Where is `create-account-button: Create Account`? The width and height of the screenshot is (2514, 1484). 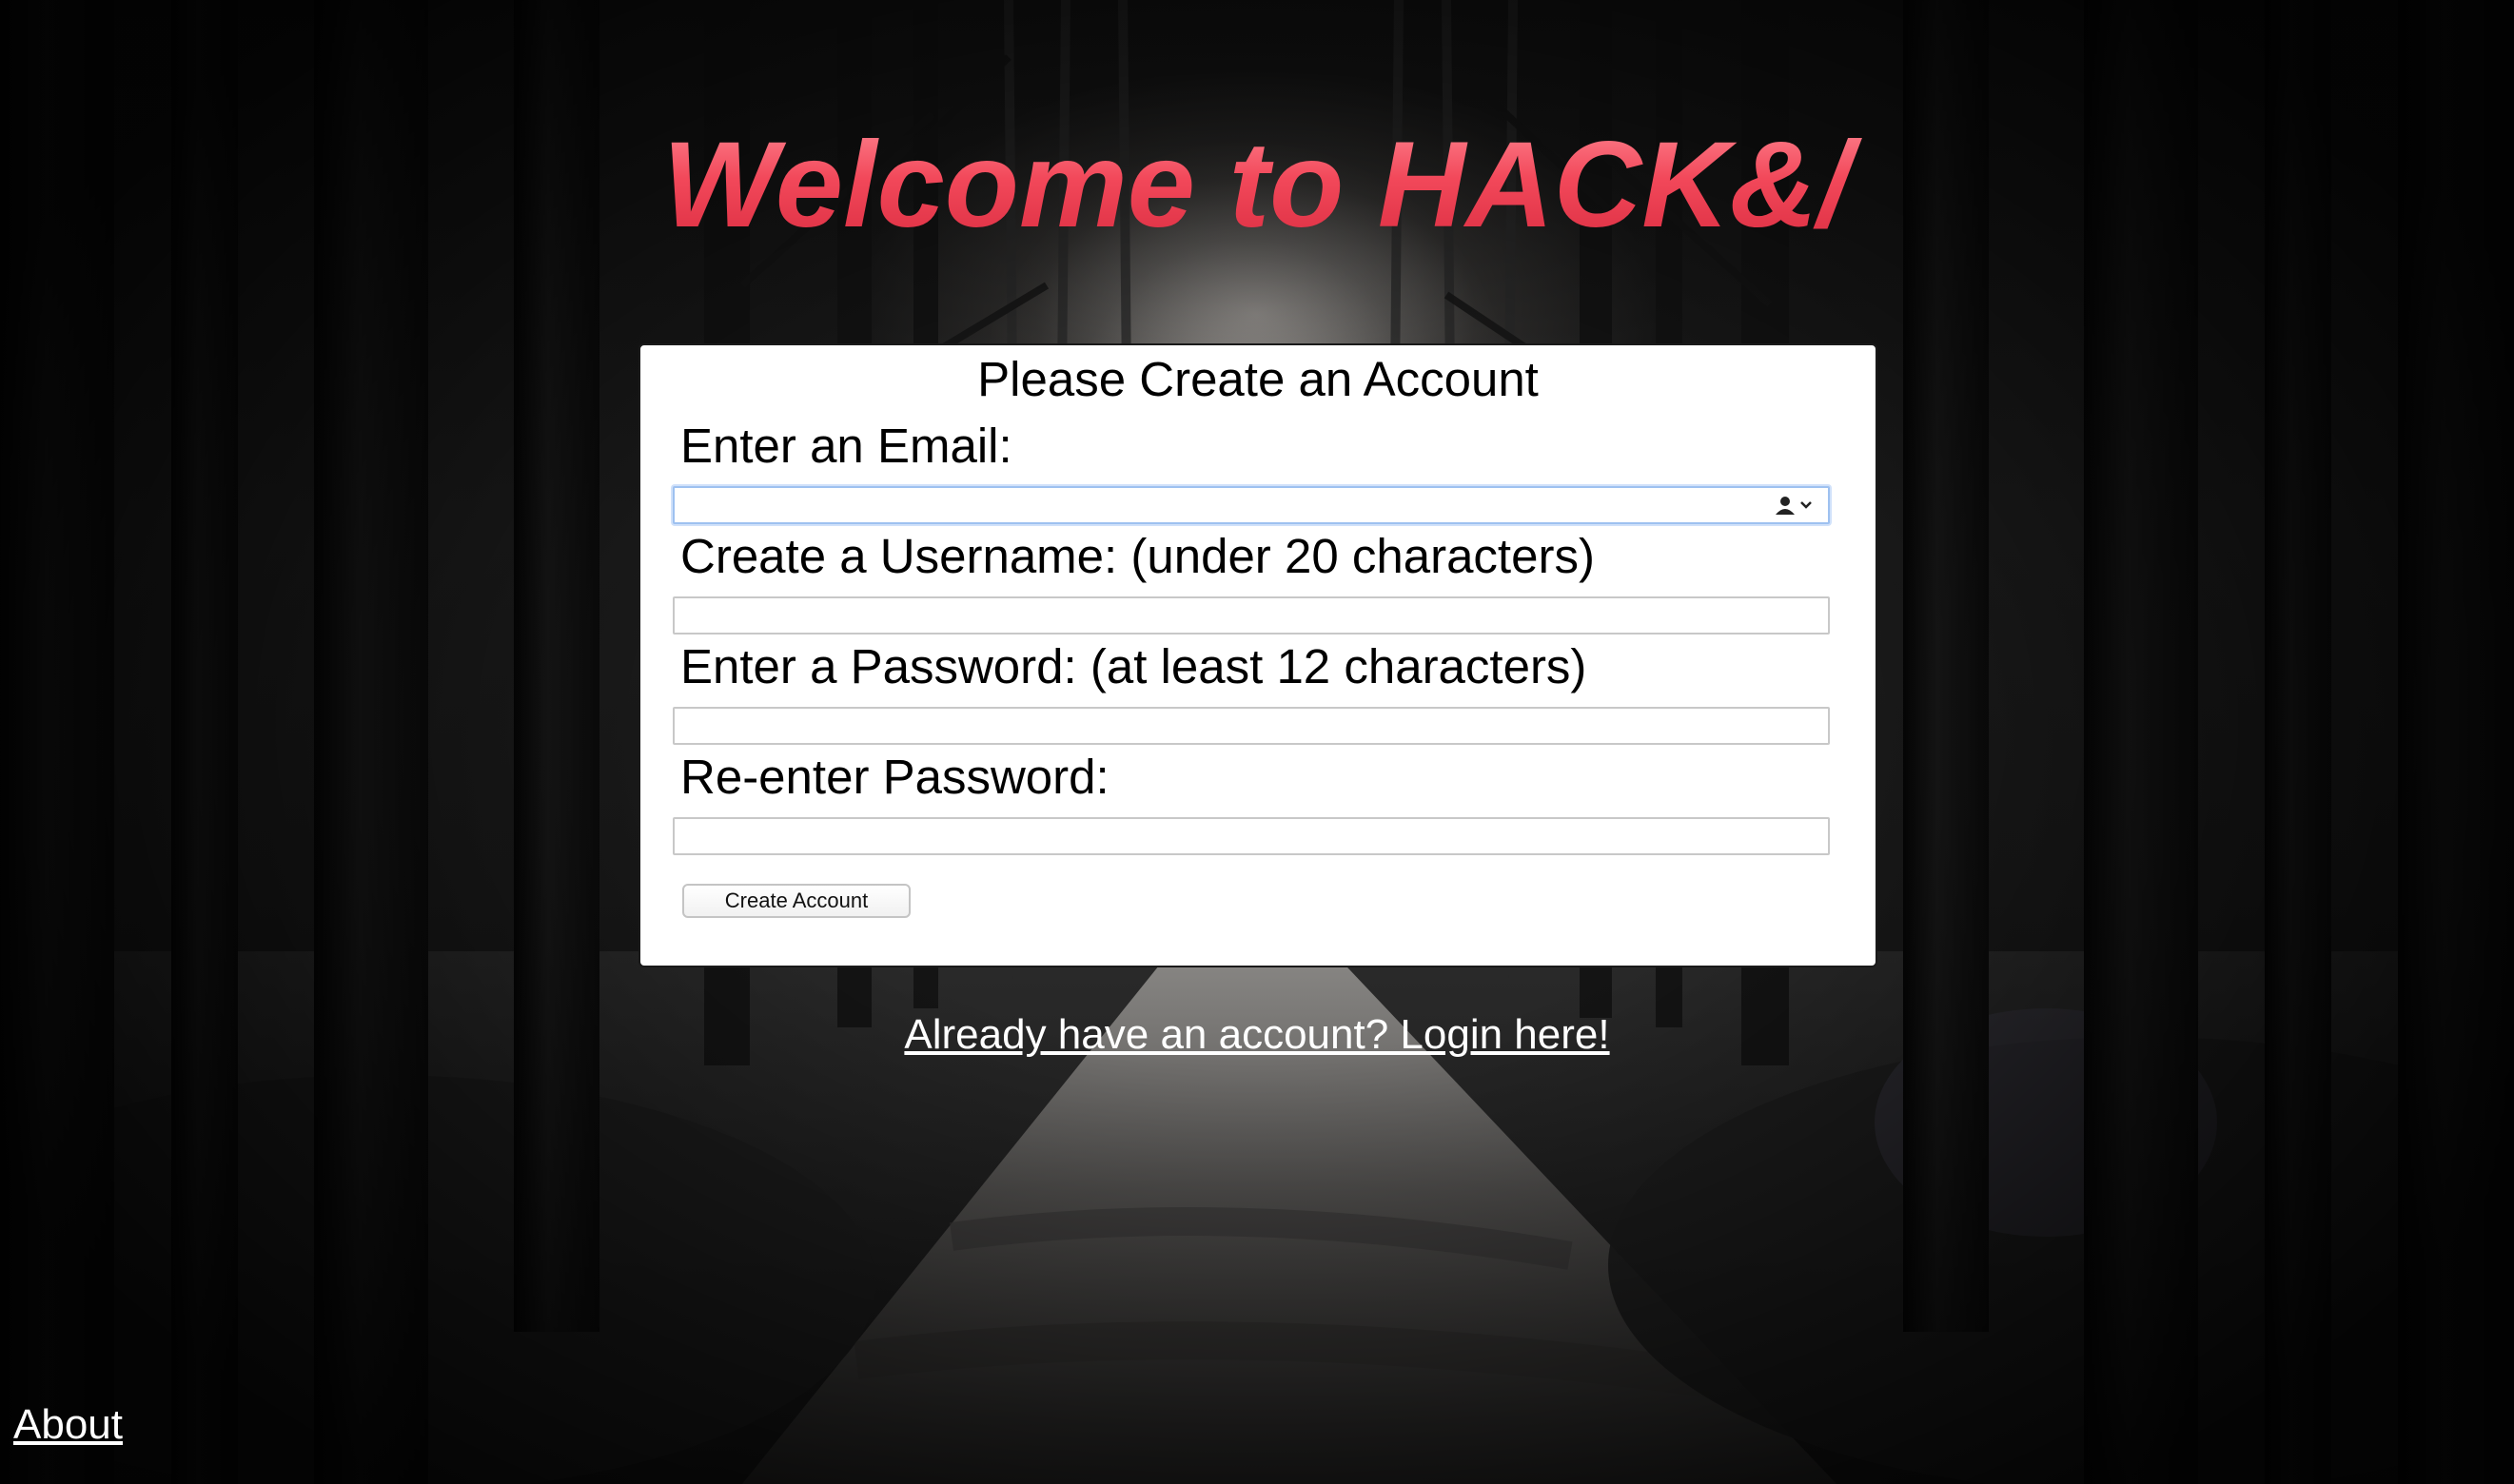
create-account-button: Create Account is located at coordinates (796, 901).